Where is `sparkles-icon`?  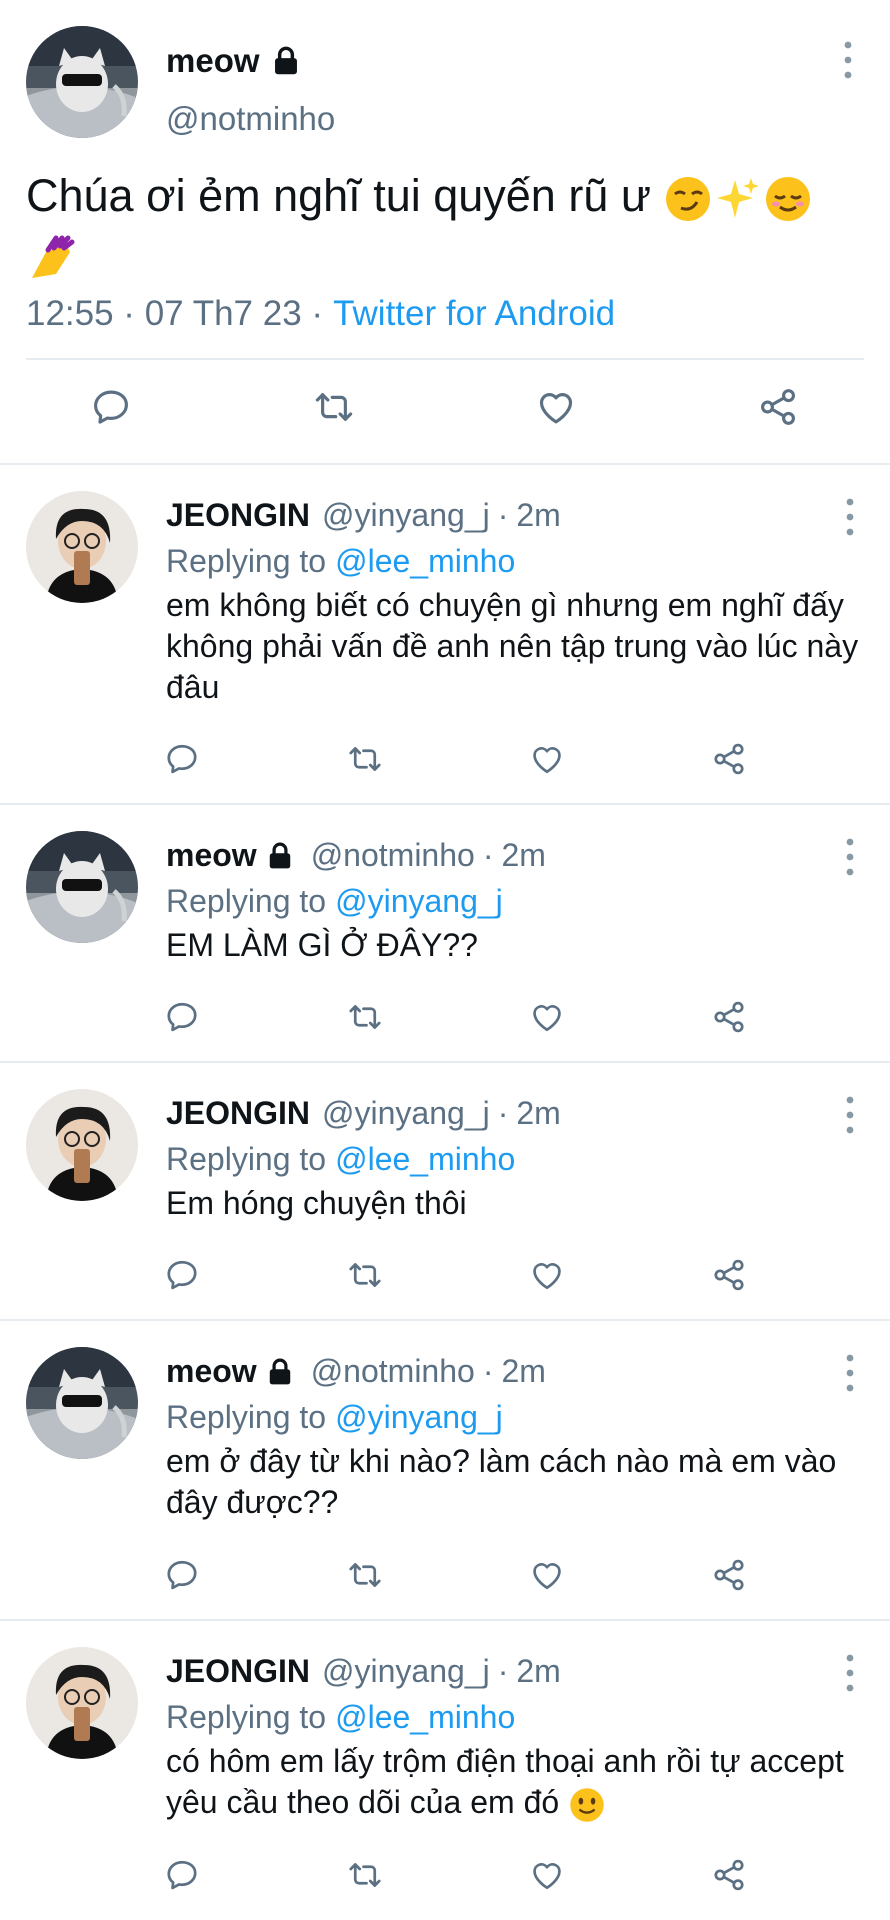
sparkles-icon is located at coordinates (738, 199).